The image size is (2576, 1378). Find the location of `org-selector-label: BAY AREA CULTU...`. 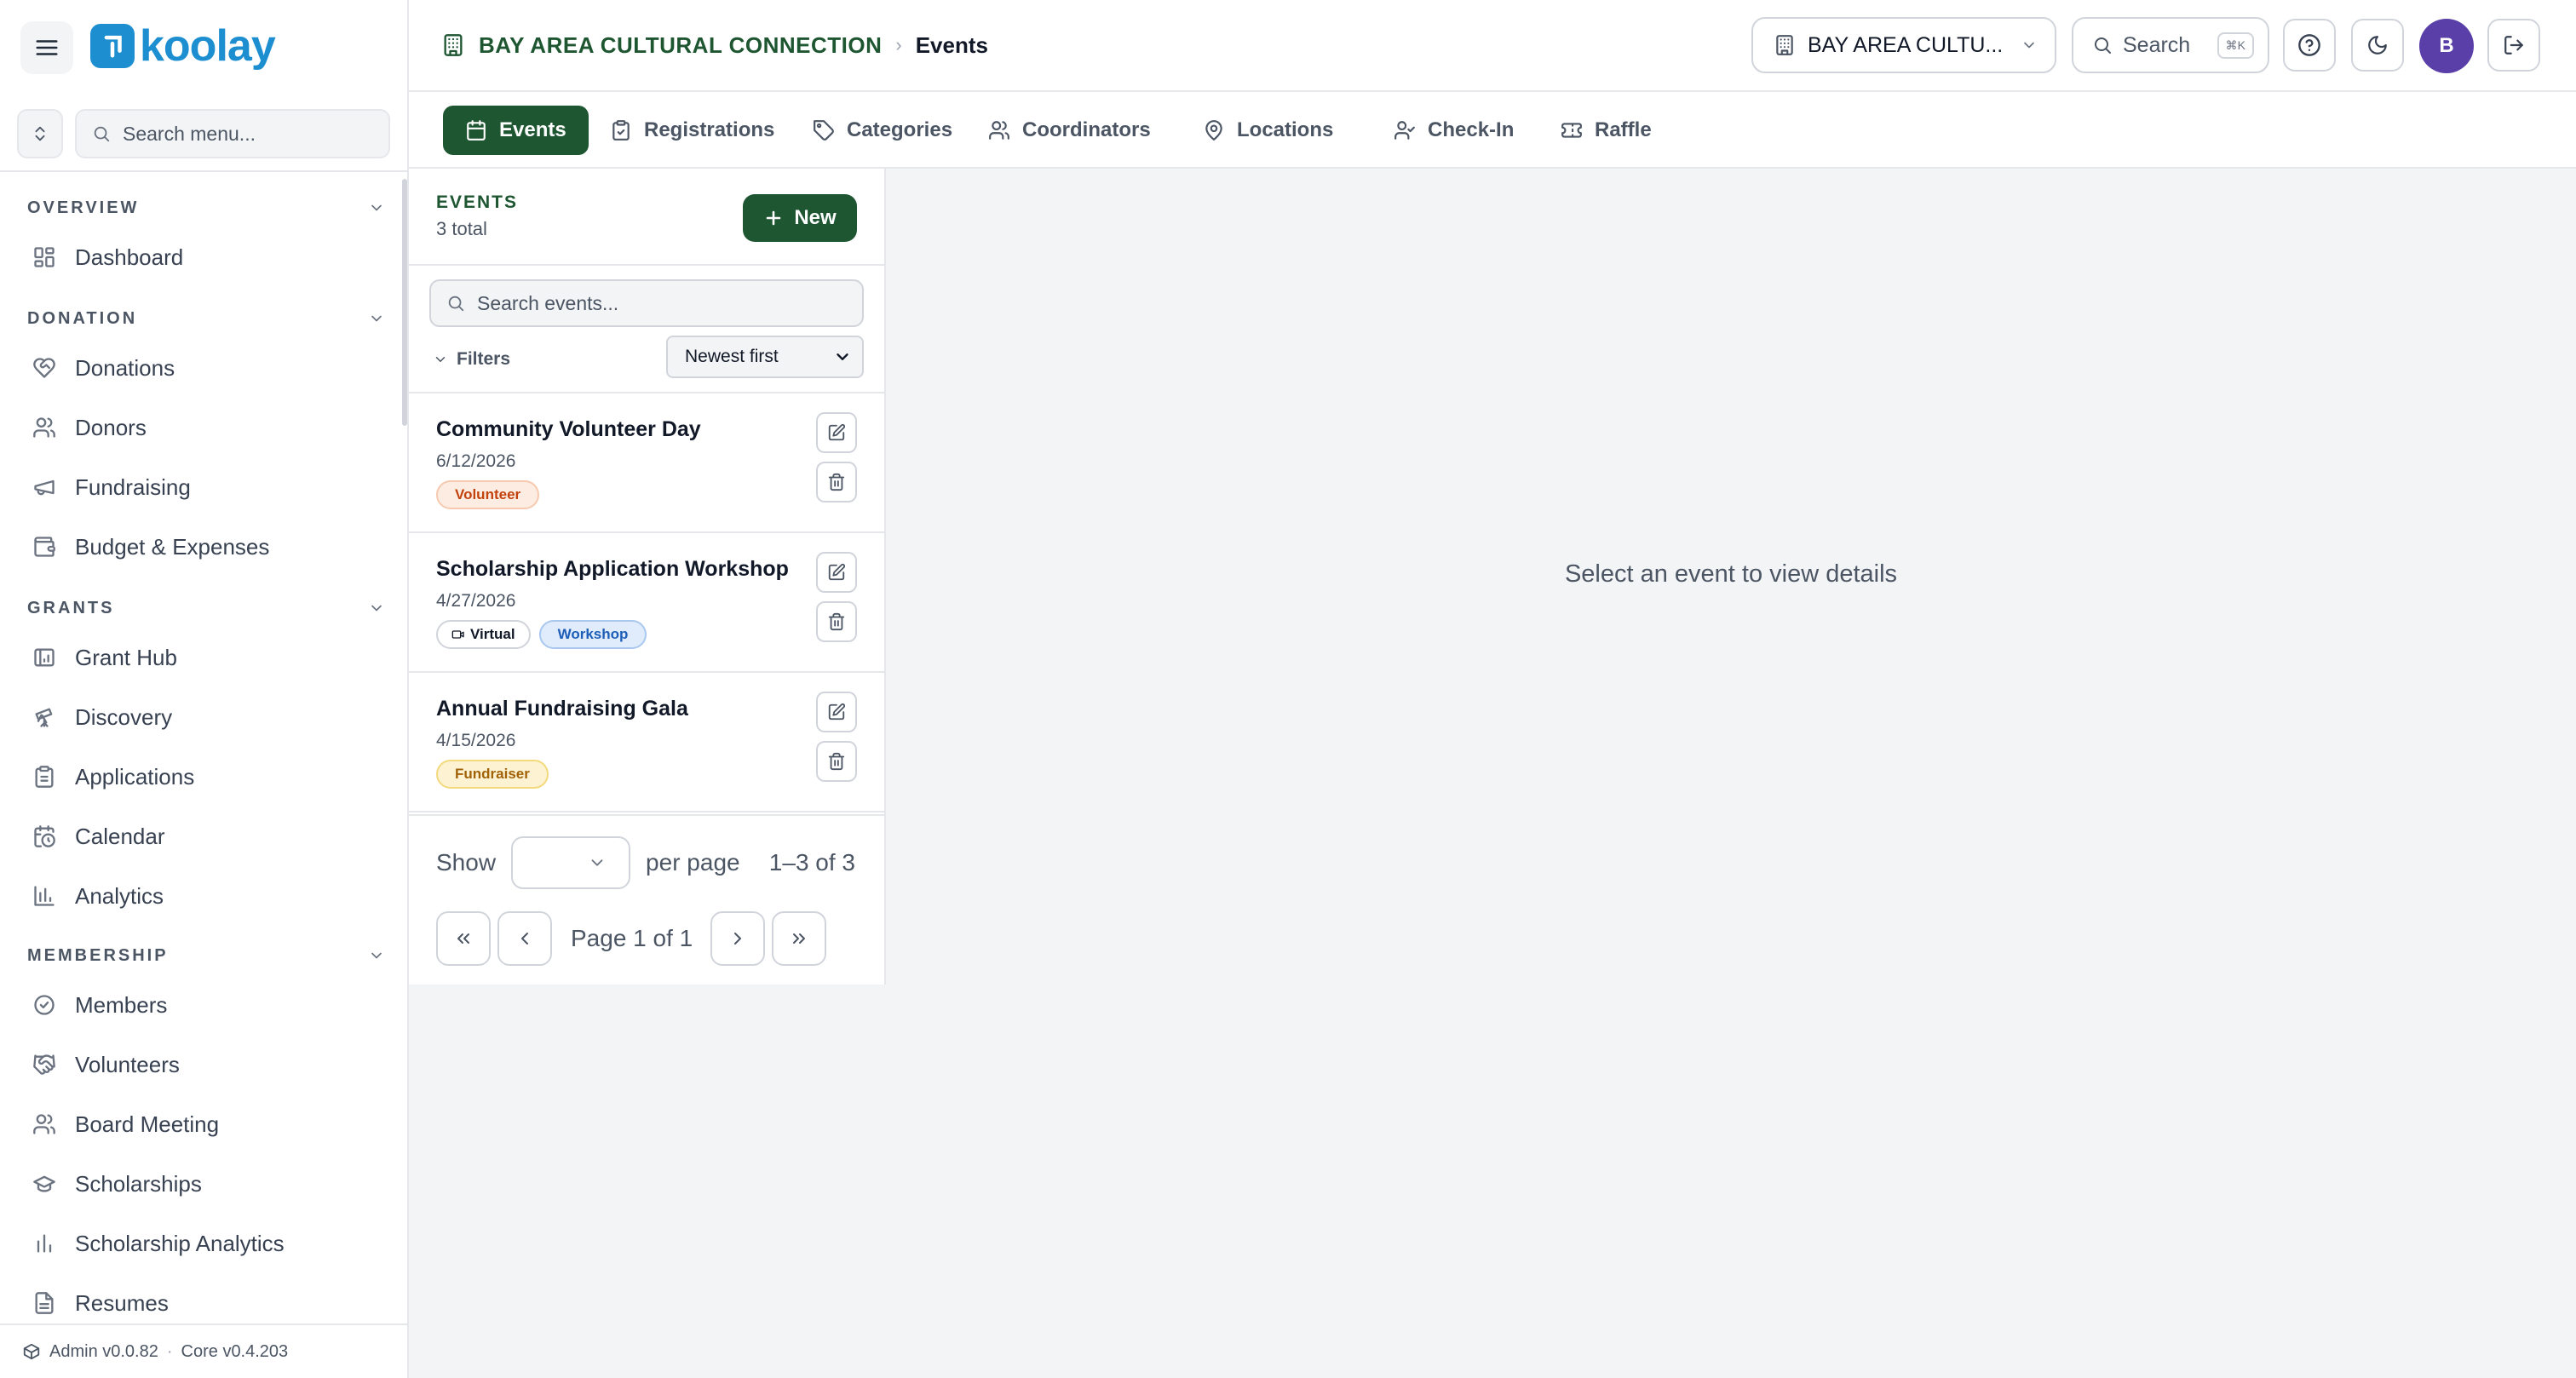

org-selector-label: BAY AREA CULTU... is located at coordinates (1906, 45).